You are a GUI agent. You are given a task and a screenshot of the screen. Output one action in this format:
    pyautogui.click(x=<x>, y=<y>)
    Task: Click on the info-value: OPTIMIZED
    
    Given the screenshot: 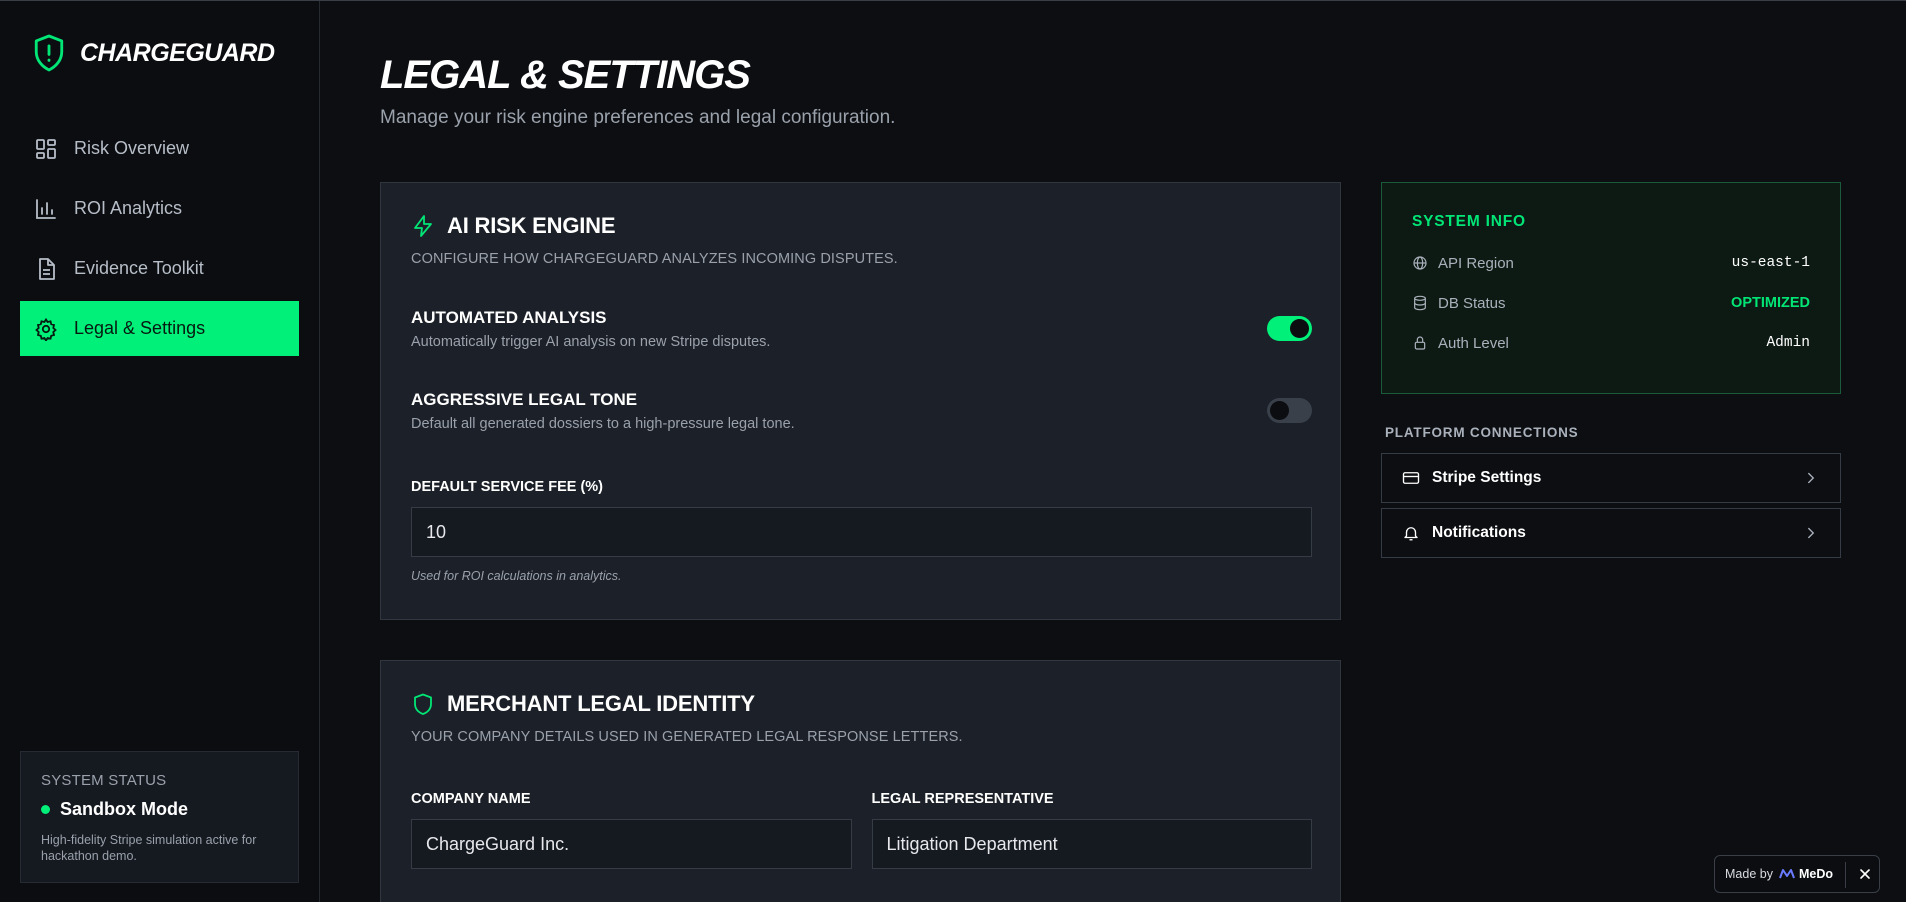 What is the action you would take?
    pyautogui.click(x=1770, y=303)
    